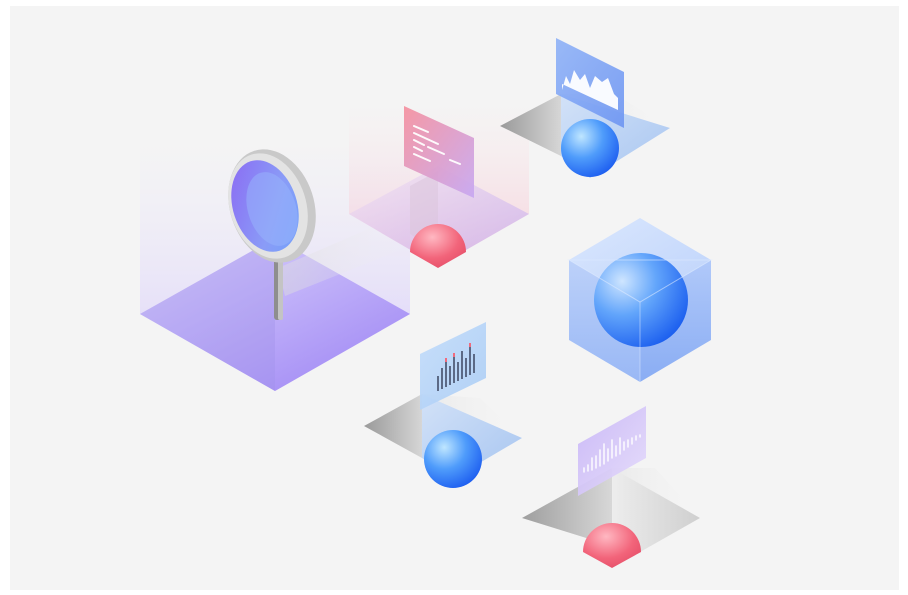 The width and height of the screenshot is (908, 595). I want to click on bar-chart-hole, so click(443, 405).